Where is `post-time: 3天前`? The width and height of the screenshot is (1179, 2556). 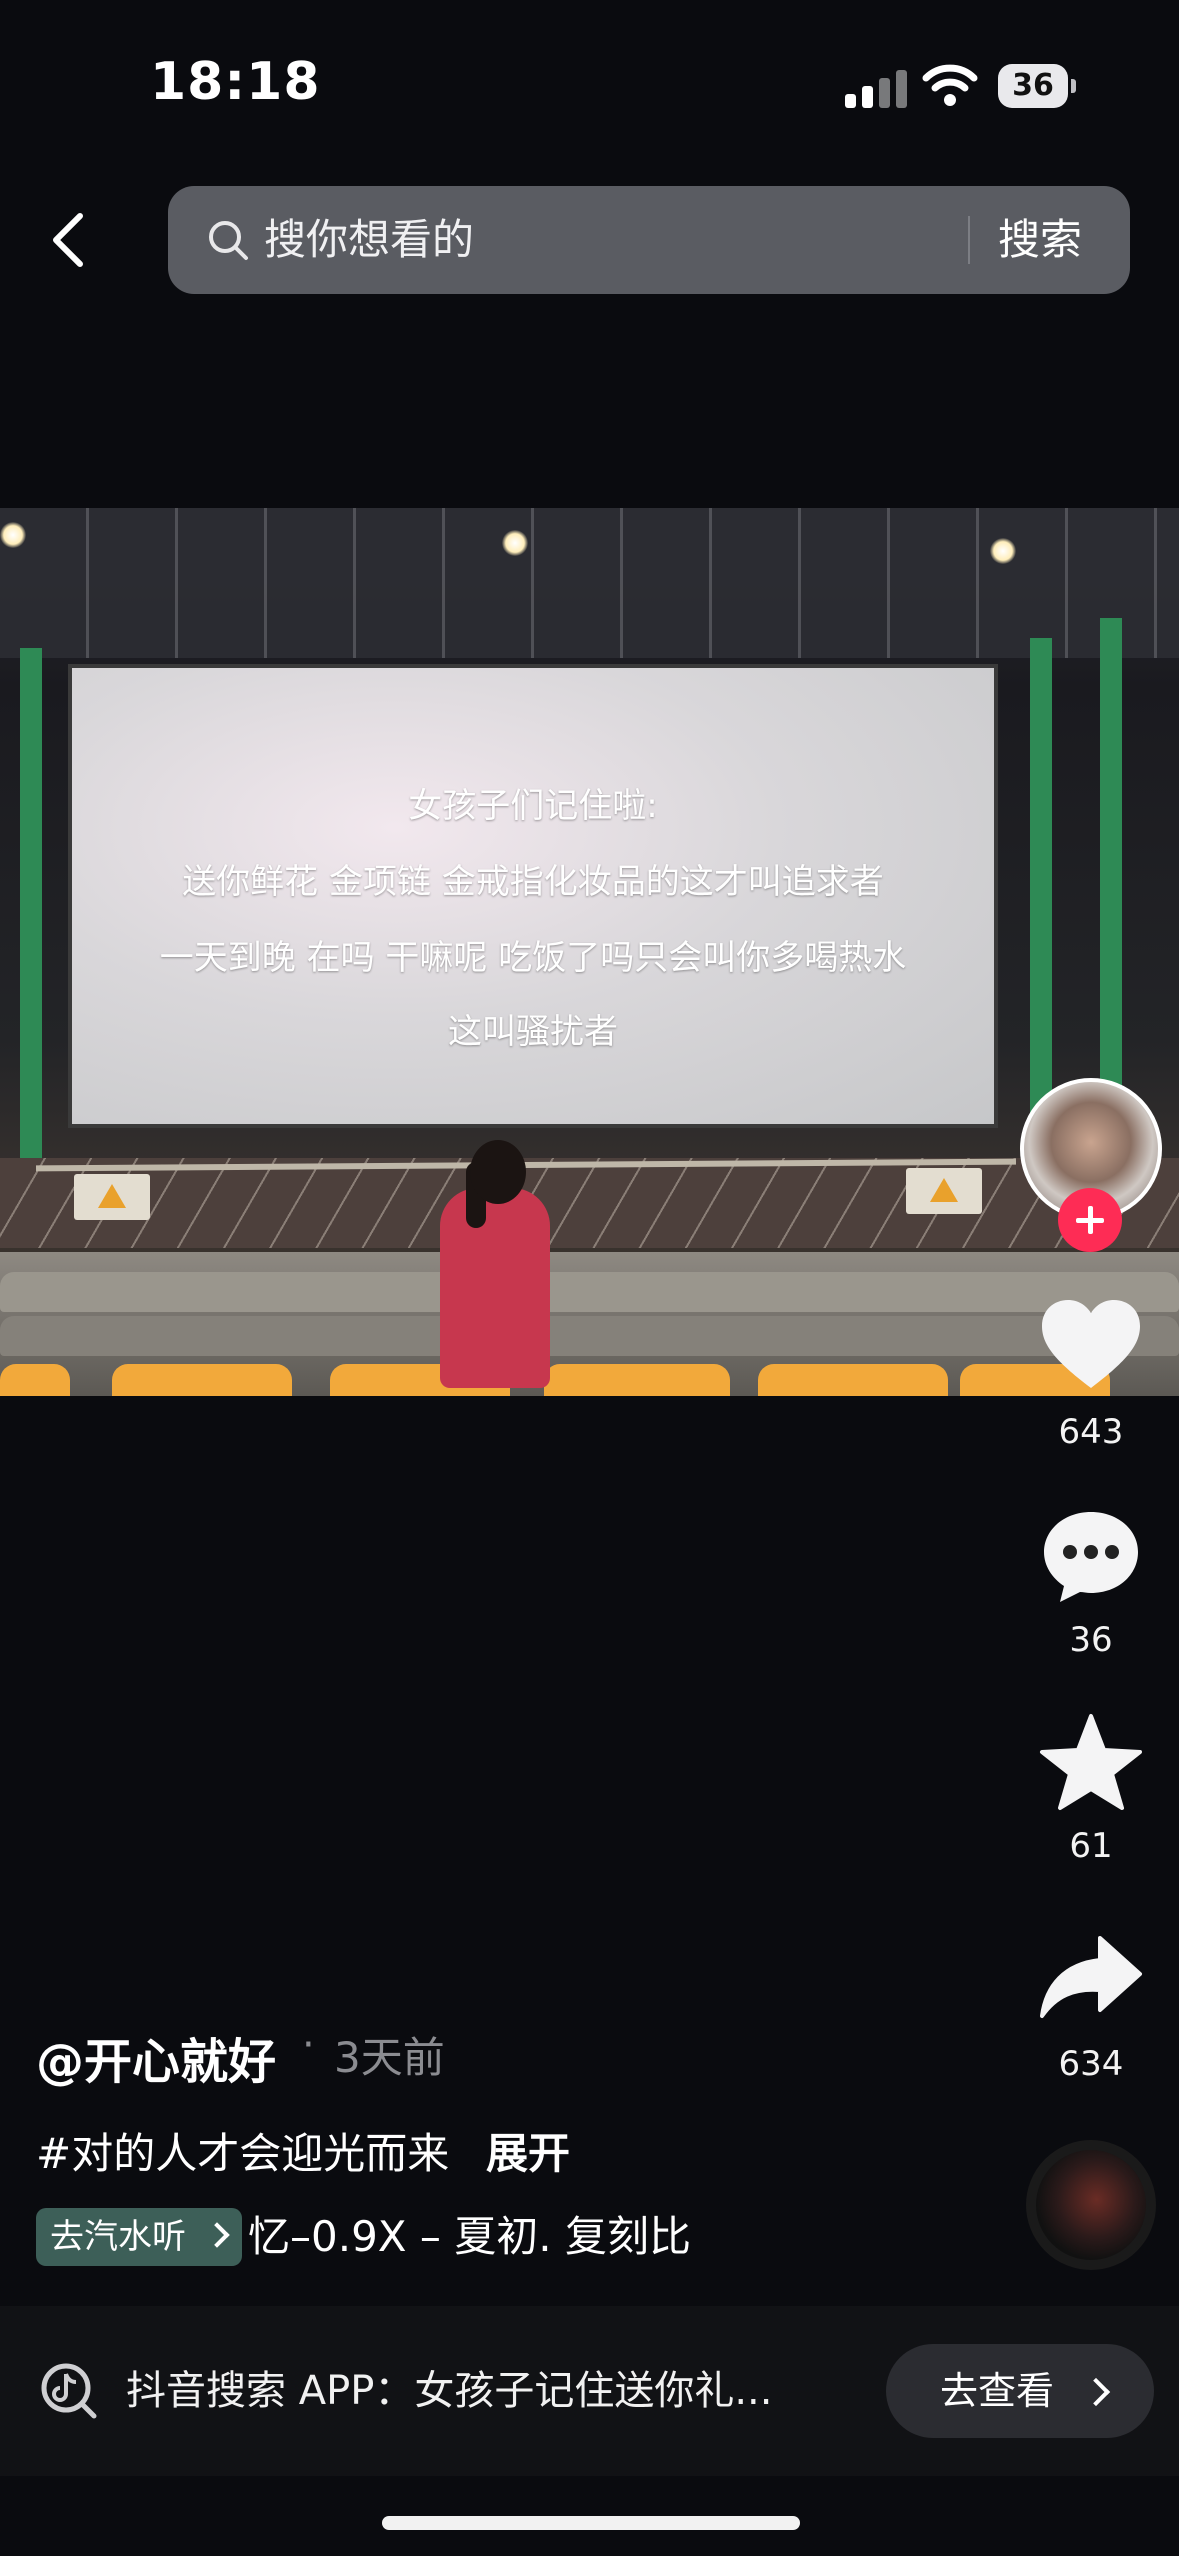 post-time: 3天前 is located at coordinates (389, 2057).